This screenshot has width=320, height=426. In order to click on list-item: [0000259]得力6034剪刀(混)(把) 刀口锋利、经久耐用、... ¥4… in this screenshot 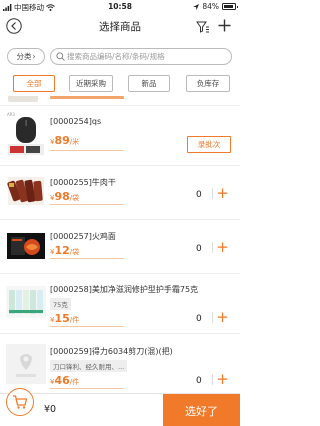, I will do `click(120, 363)`.